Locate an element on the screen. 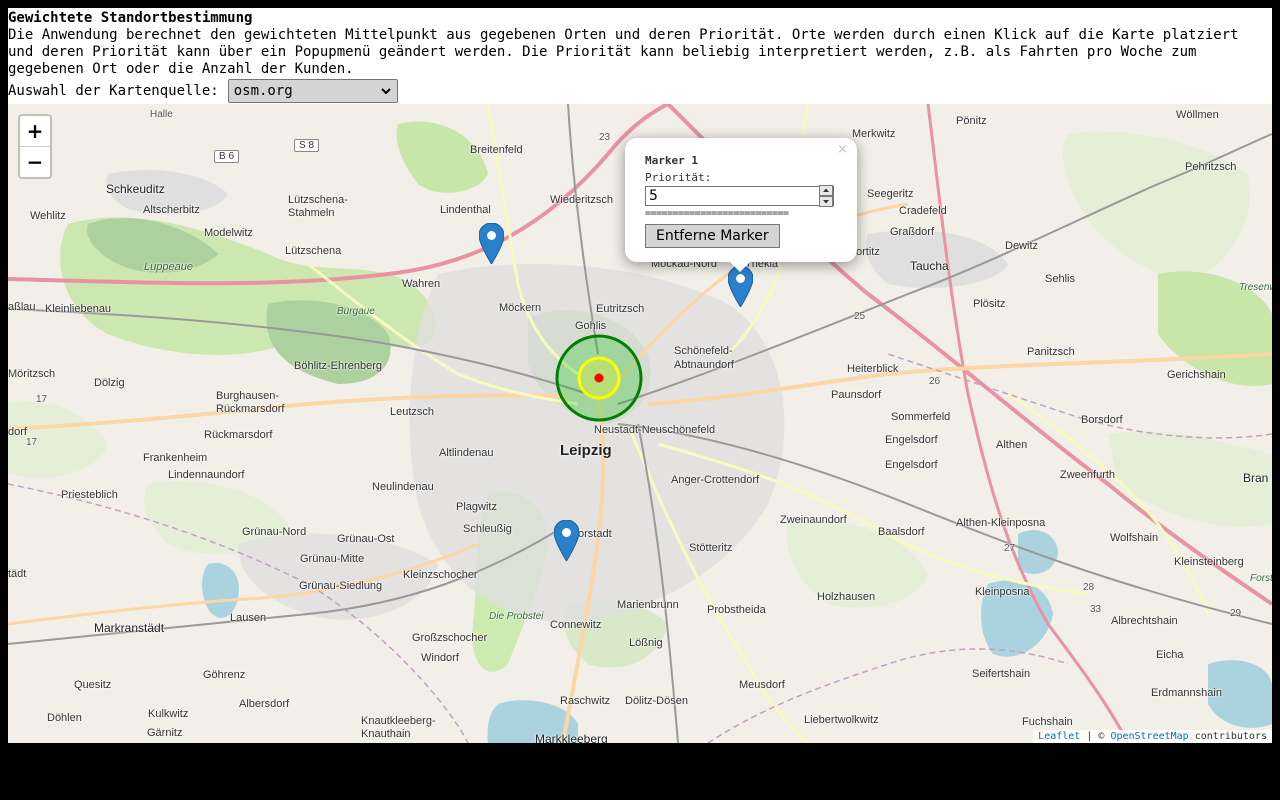  place-gruenau-siedlung: Grünau-Siedlung is located at coordinates (341, 586).